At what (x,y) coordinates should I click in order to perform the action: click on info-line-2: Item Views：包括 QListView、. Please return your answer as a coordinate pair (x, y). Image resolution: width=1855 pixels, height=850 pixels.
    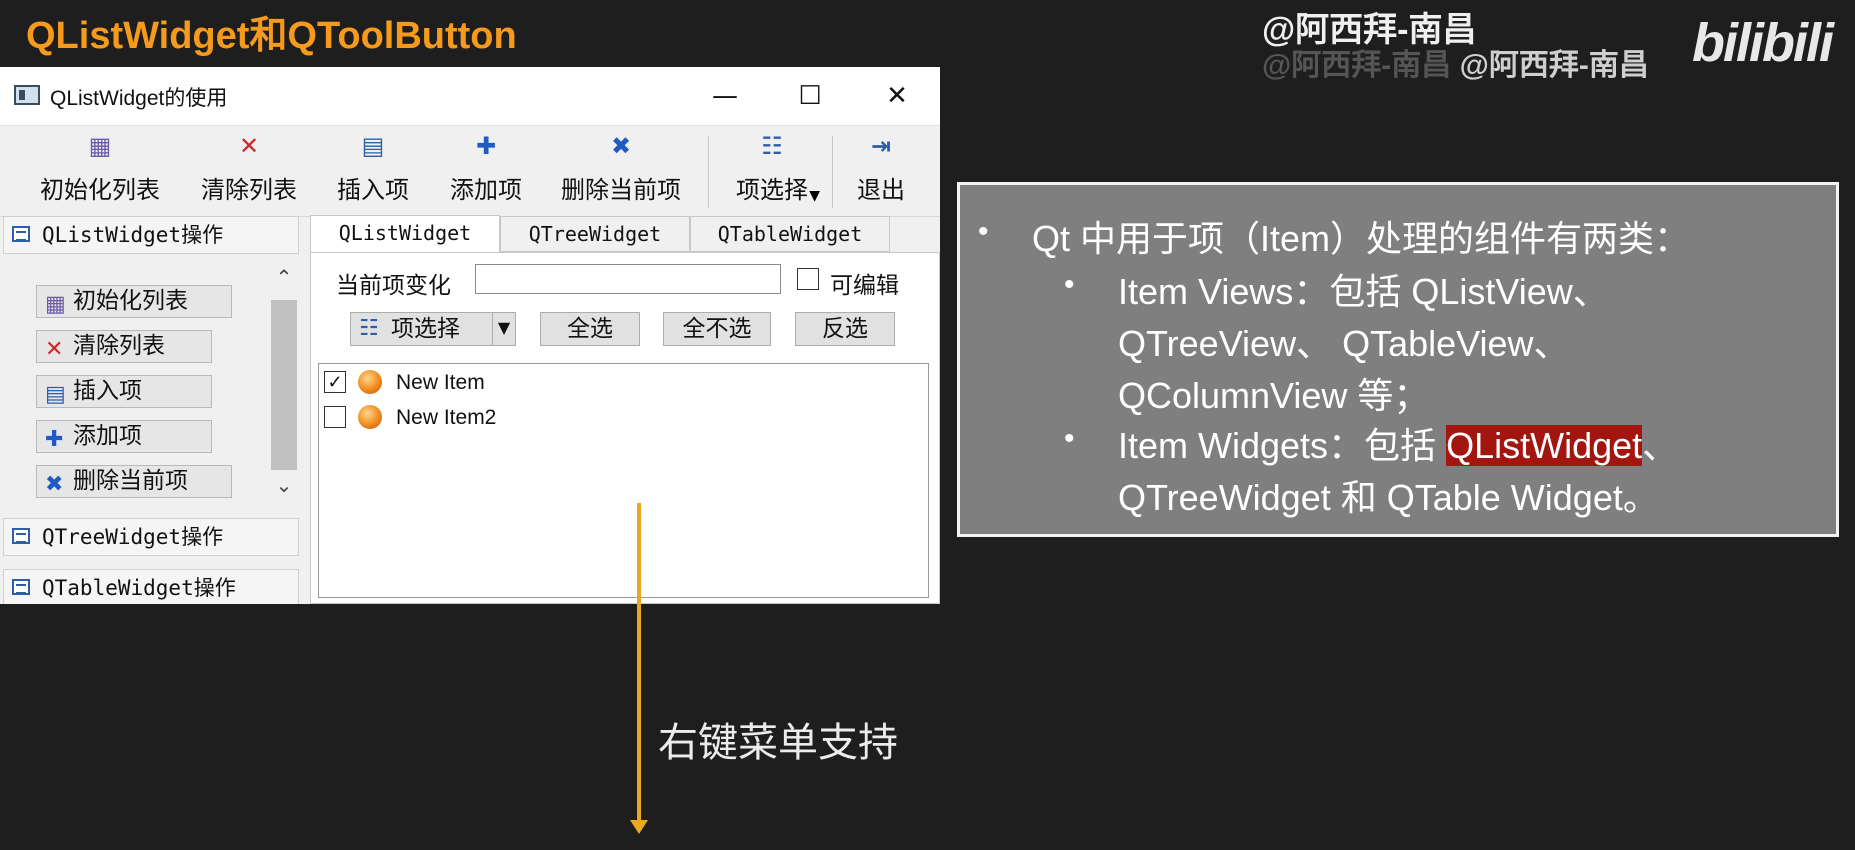
    Looking at the image, I should click on (1363, 291).